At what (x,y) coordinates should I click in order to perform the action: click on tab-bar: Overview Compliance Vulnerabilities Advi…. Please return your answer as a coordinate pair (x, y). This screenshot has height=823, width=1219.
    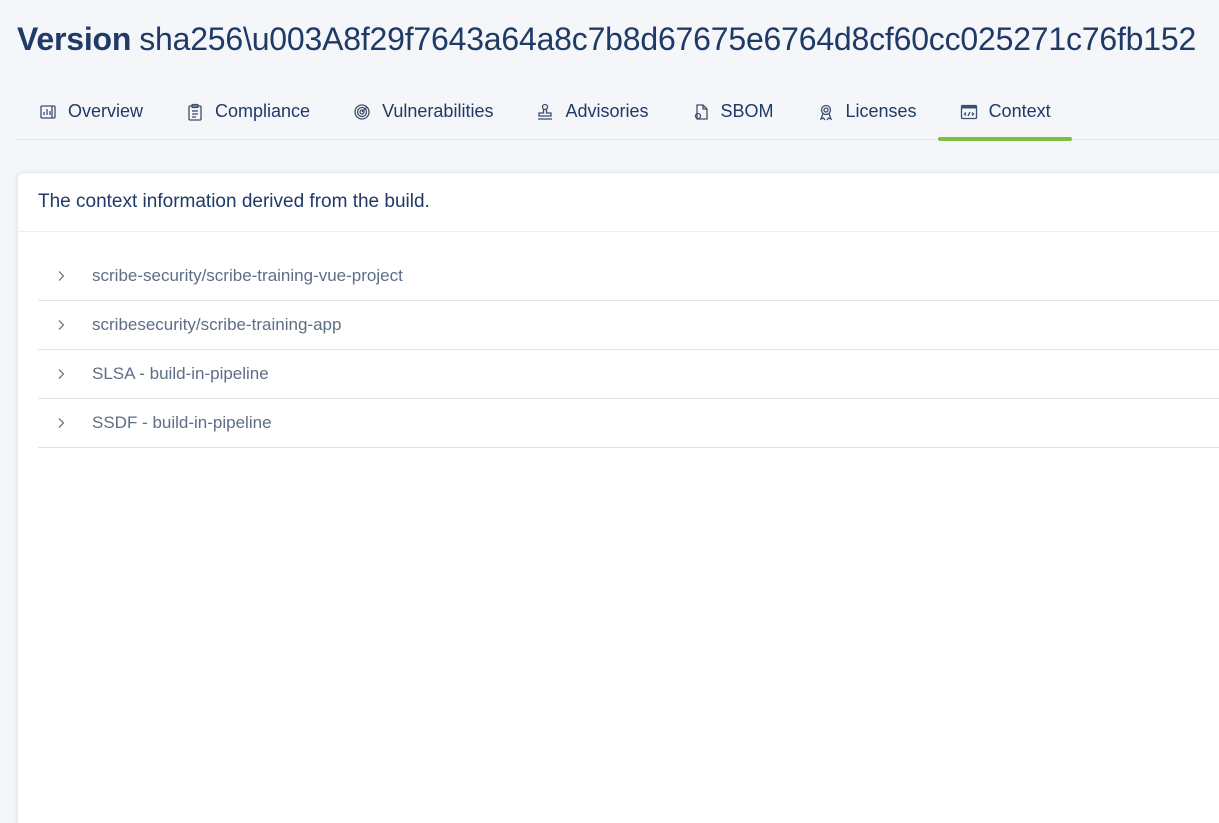
    Looking at the image, I should click on (618, 112).